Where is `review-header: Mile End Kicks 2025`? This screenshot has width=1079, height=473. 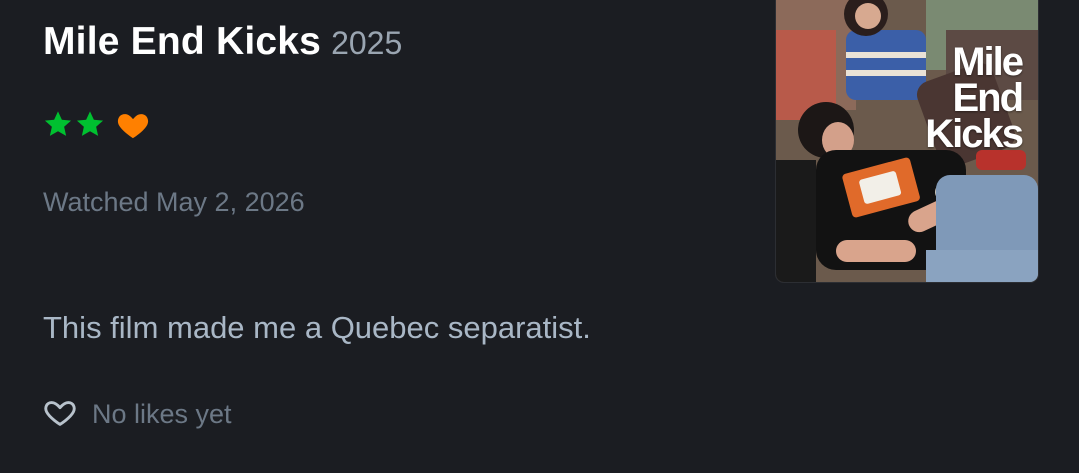 review-header: Mile End Kicks 2025 is located at coordinates (222, 42).